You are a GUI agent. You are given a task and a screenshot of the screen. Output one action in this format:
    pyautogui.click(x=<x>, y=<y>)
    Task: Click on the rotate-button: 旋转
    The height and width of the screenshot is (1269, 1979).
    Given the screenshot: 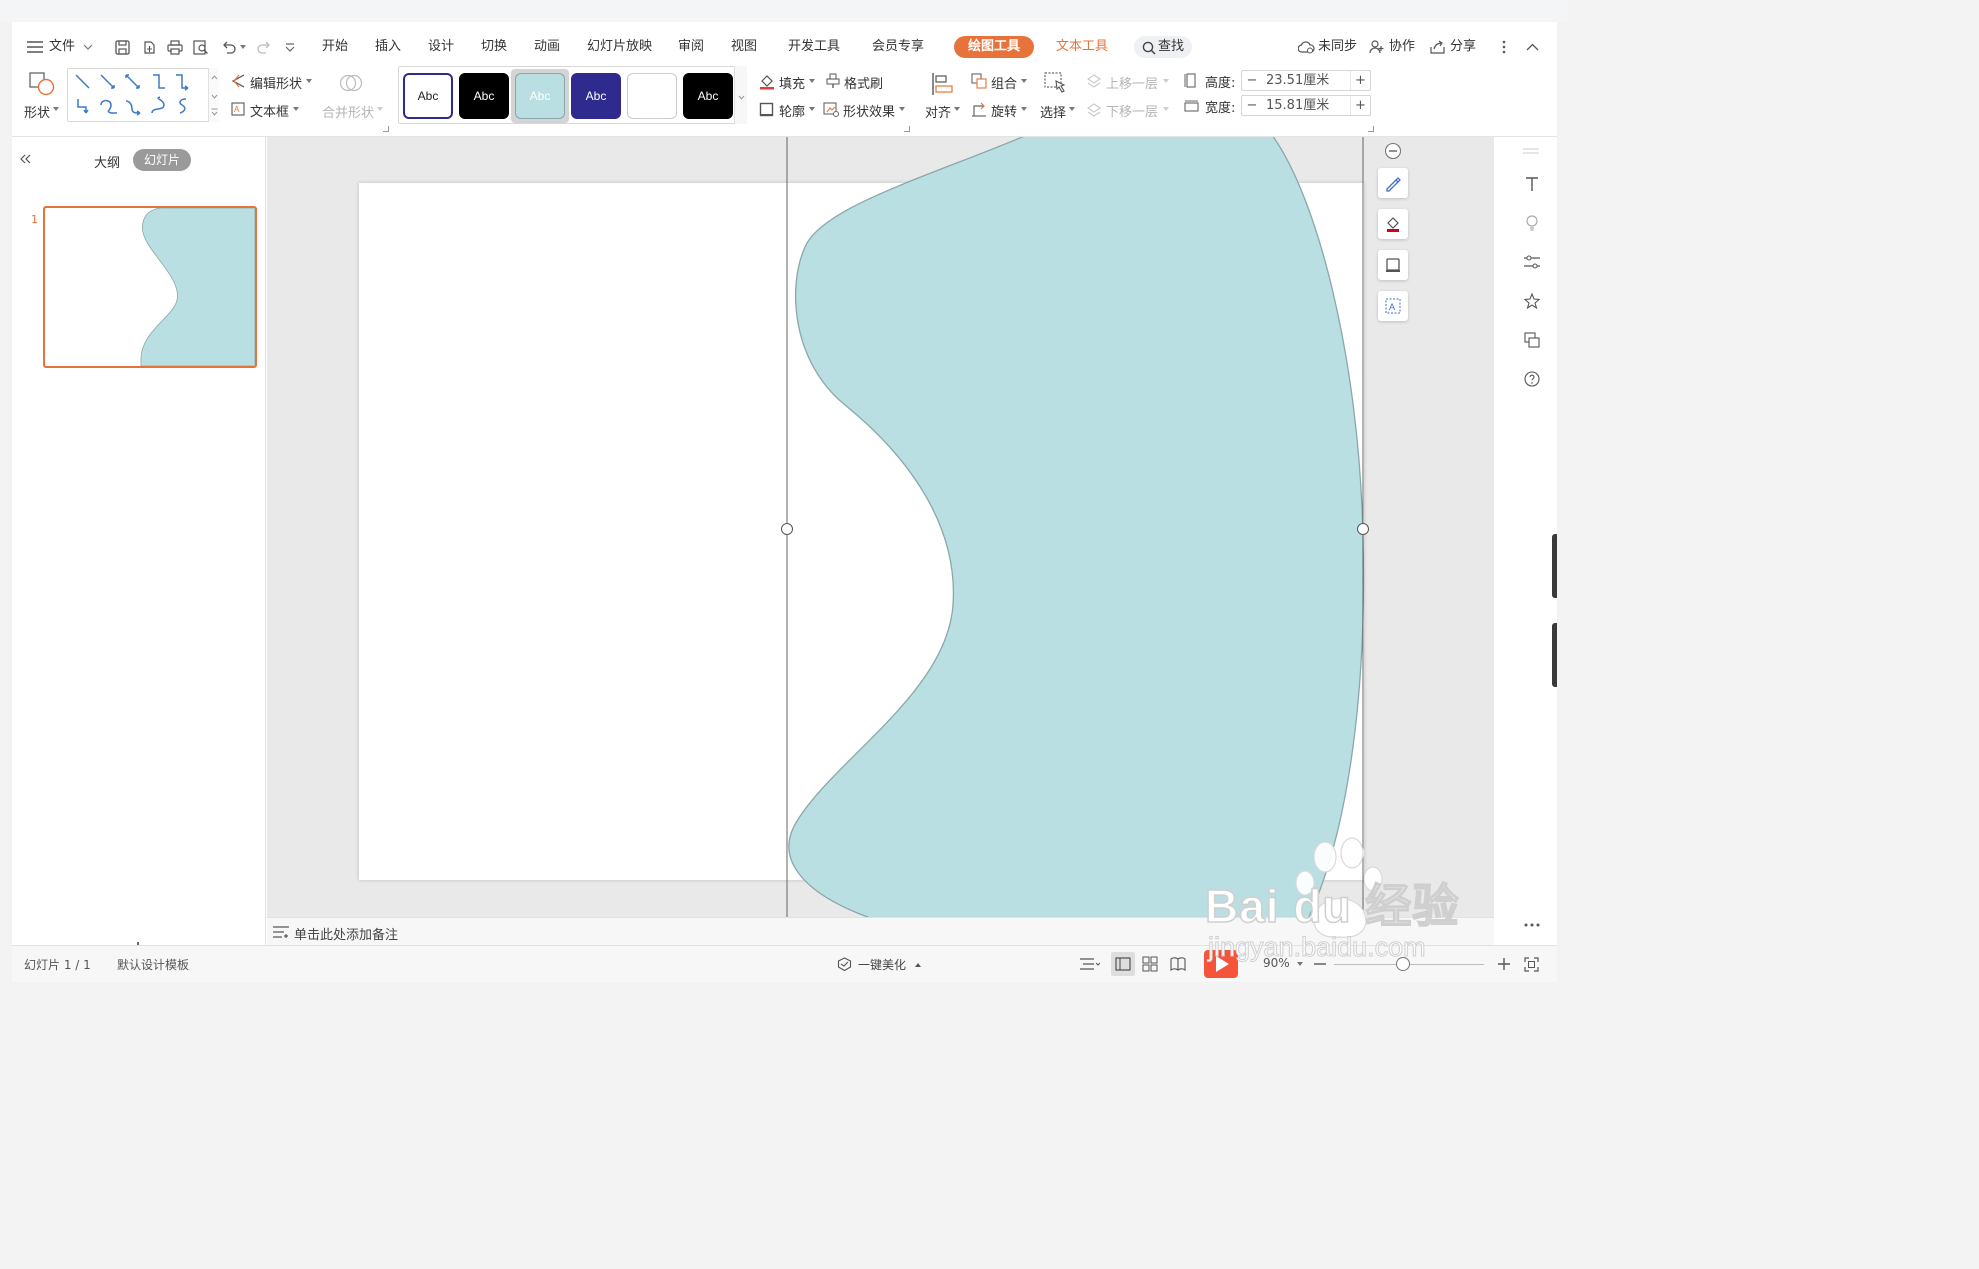 What is the action you would take?
    pyautogui.click(x=1004, y=110)
    